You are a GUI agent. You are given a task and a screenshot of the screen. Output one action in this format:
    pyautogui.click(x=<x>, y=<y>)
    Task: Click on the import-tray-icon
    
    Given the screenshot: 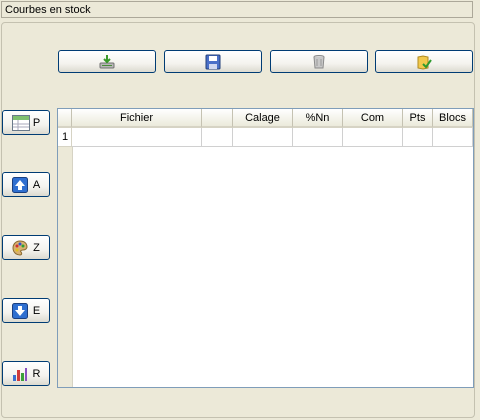 What is the action you would take?
    pyautogui.click(x=107, y=62)
    